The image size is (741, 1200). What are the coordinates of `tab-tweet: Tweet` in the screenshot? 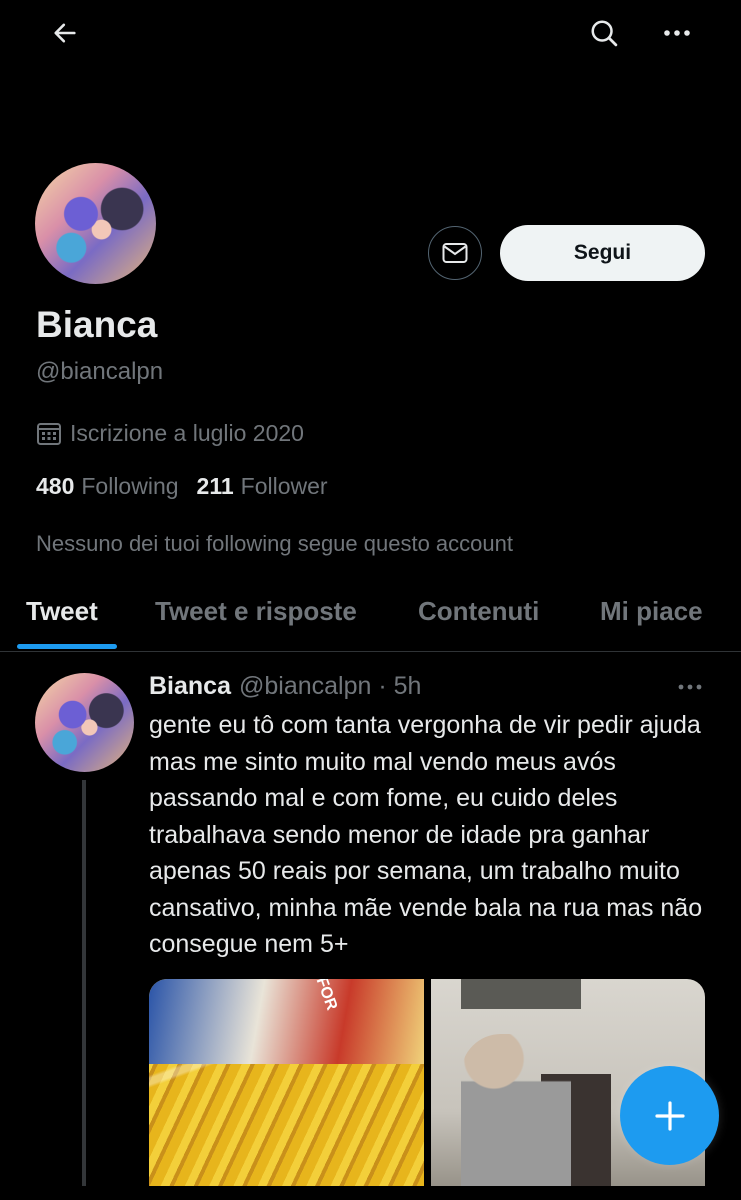 It's located at (62, 611).